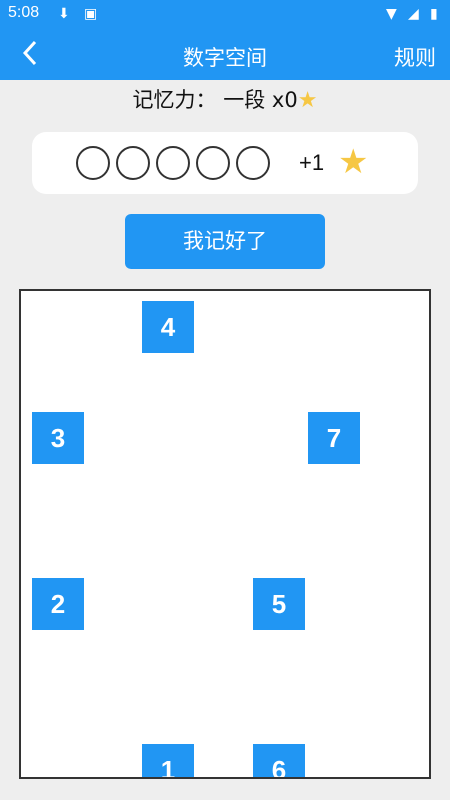  Describe the element at coordinates (225, 58) in the screenshot. I see `page-title: 数字空间` at that location.